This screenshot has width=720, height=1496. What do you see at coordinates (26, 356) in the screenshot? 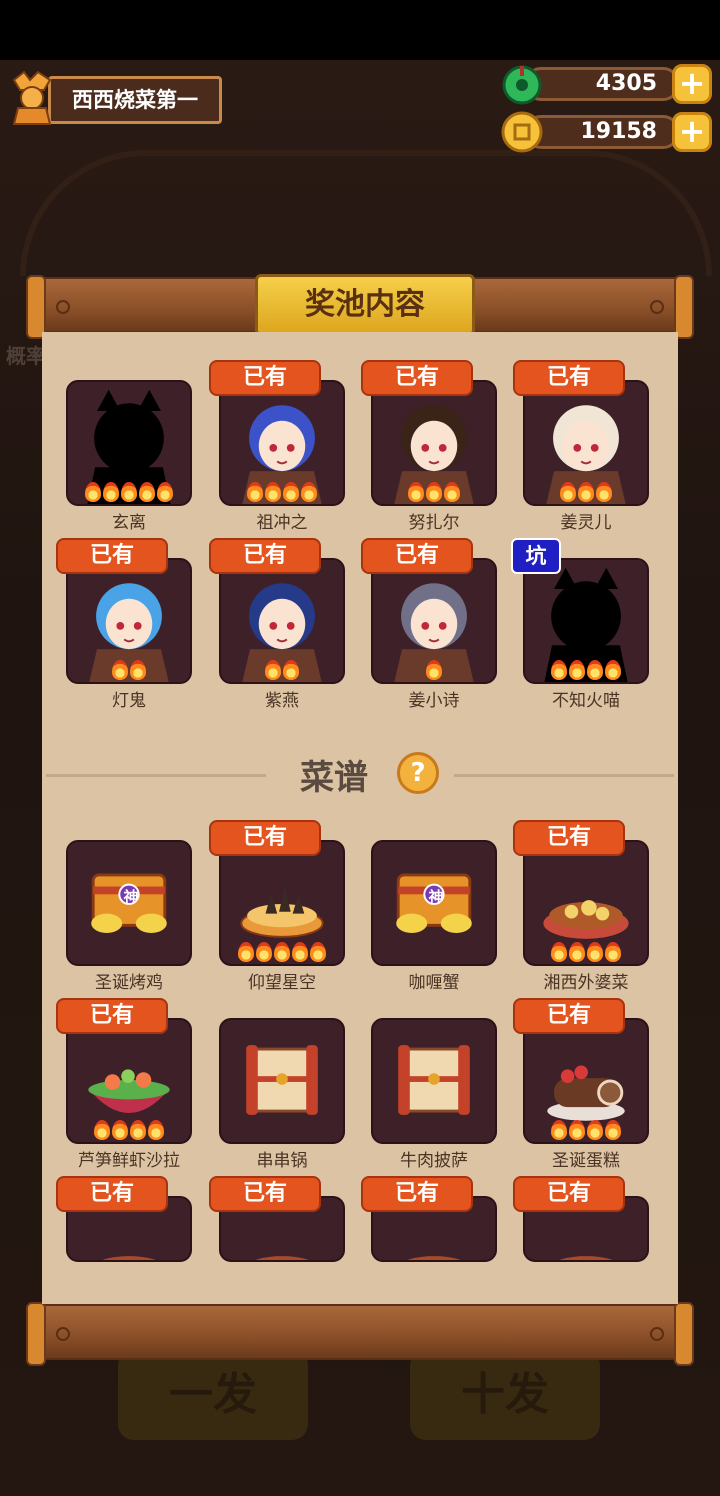
I see `probability-side-label: 概率` at bounding box center [26, 356].